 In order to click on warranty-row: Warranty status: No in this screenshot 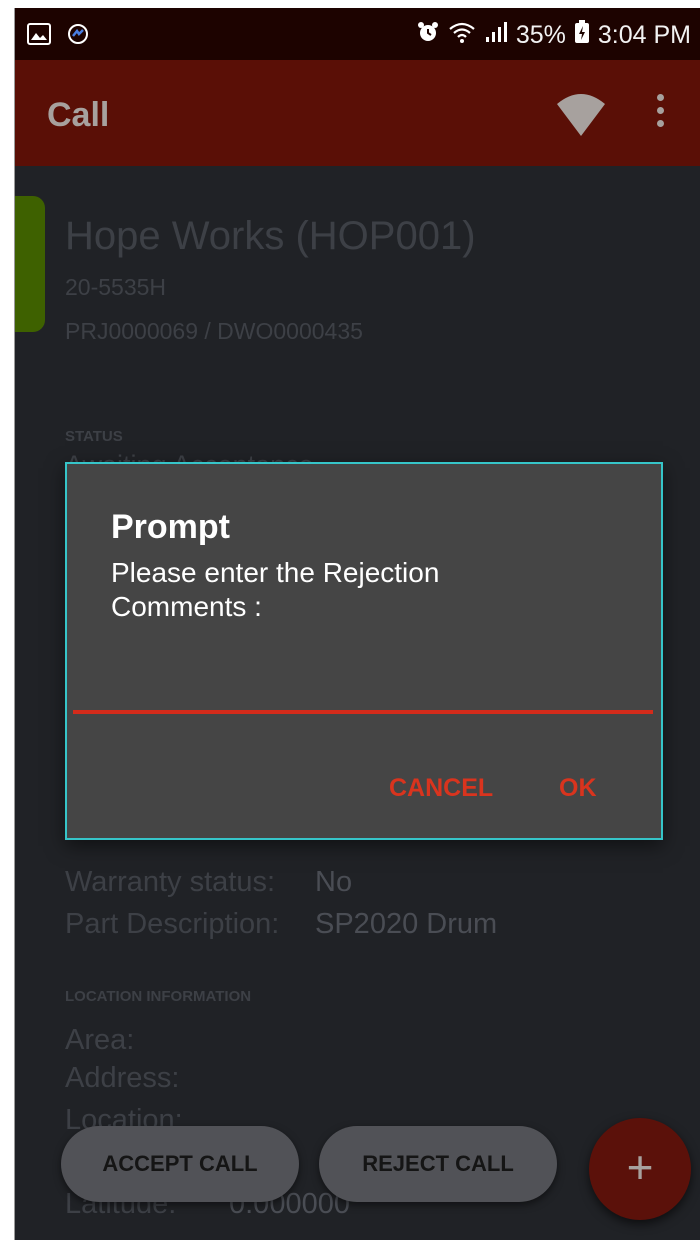, I will do `click(208, 882)`.